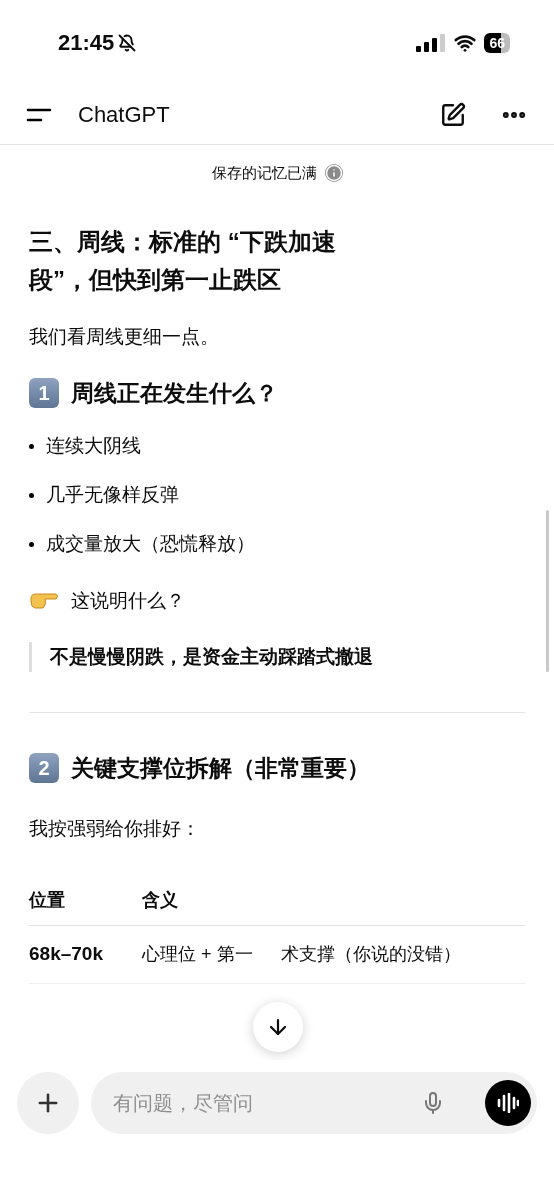  Describe the element at coordinates (93, 446) in the screenshot. I see `list-item: 连续大阴线` at that location.